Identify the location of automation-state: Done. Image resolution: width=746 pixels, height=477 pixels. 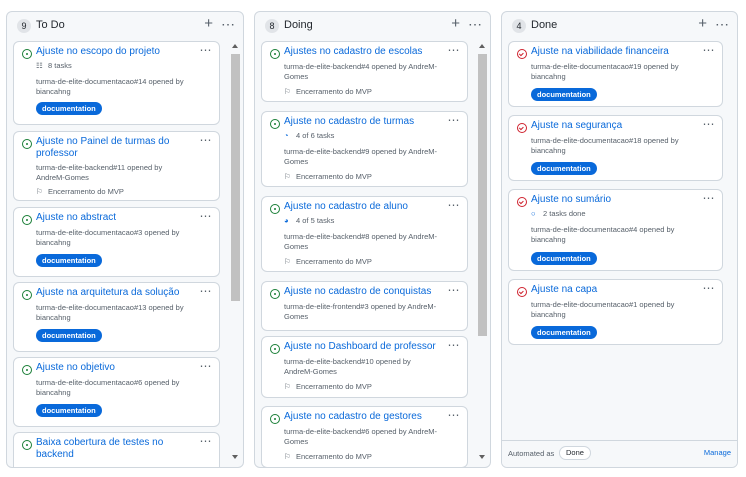
(575, 453).